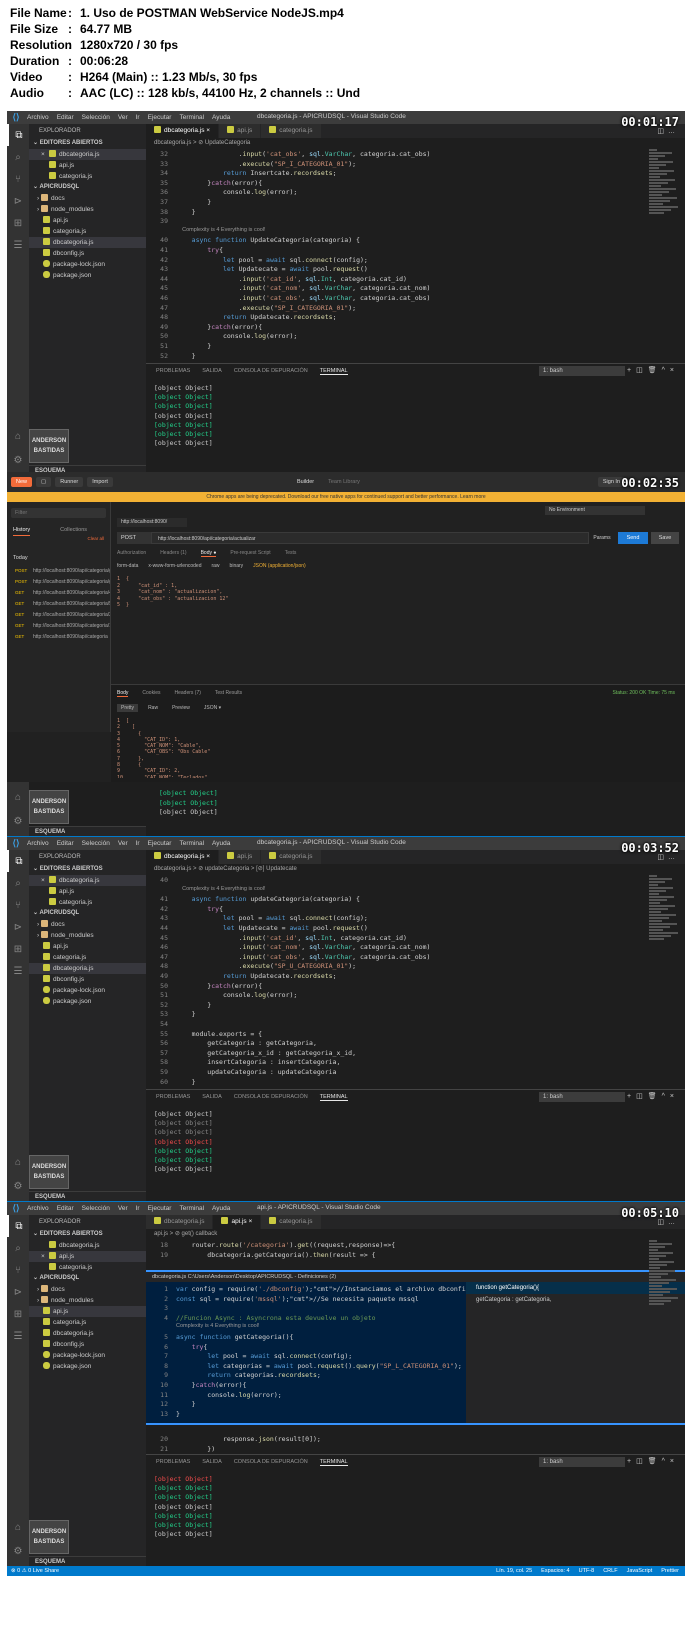 This screenshot has width=692, height=1638. What do you see at coordinates (69, 482) in the screenshot?
I see `runner-button: Runner` at bounding box center [69, 482].